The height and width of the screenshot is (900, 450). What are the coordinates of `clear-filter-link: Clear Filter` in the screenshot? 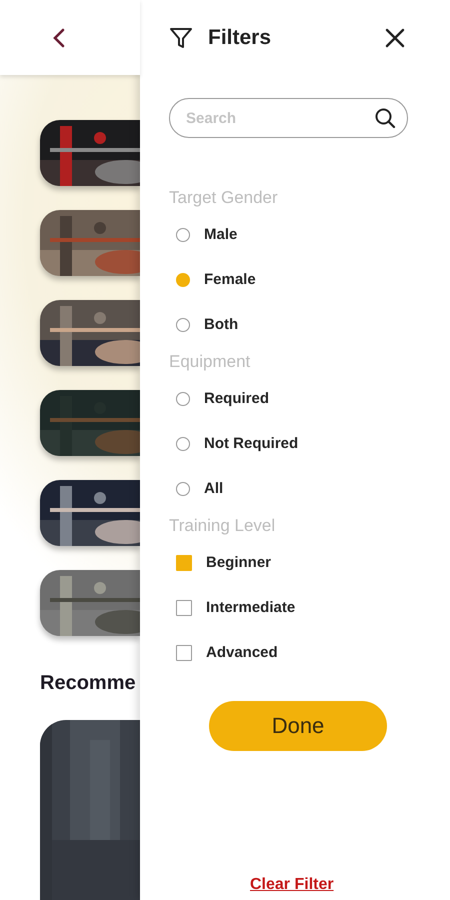 It's located at (292, 886).